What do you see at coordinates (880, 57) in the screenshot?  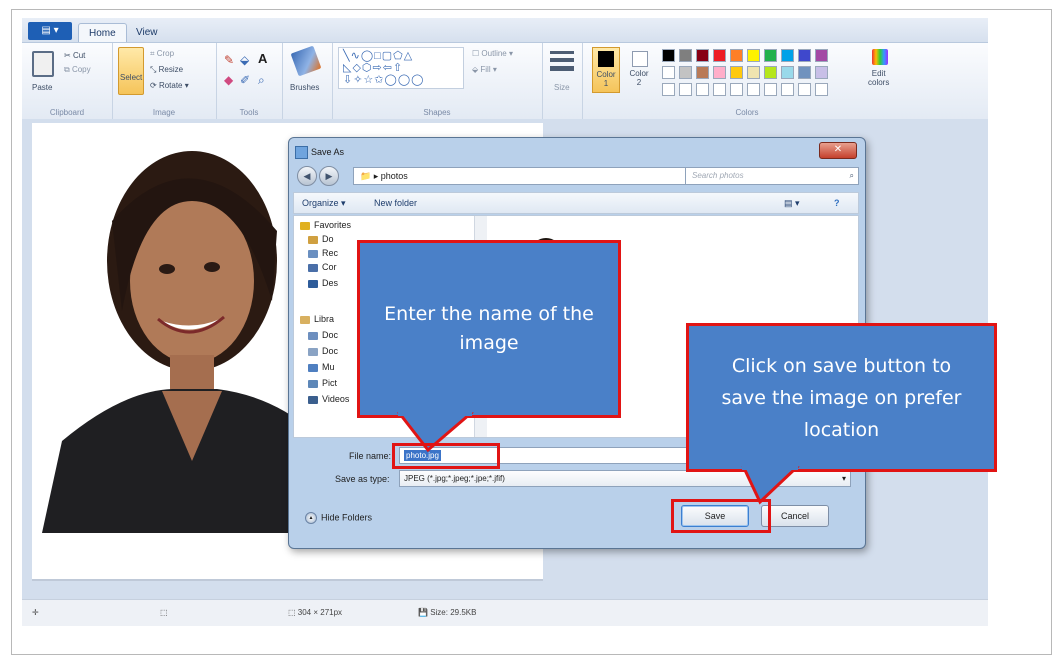 I see `edit-colors-icon` at bounding box center [880, 57].